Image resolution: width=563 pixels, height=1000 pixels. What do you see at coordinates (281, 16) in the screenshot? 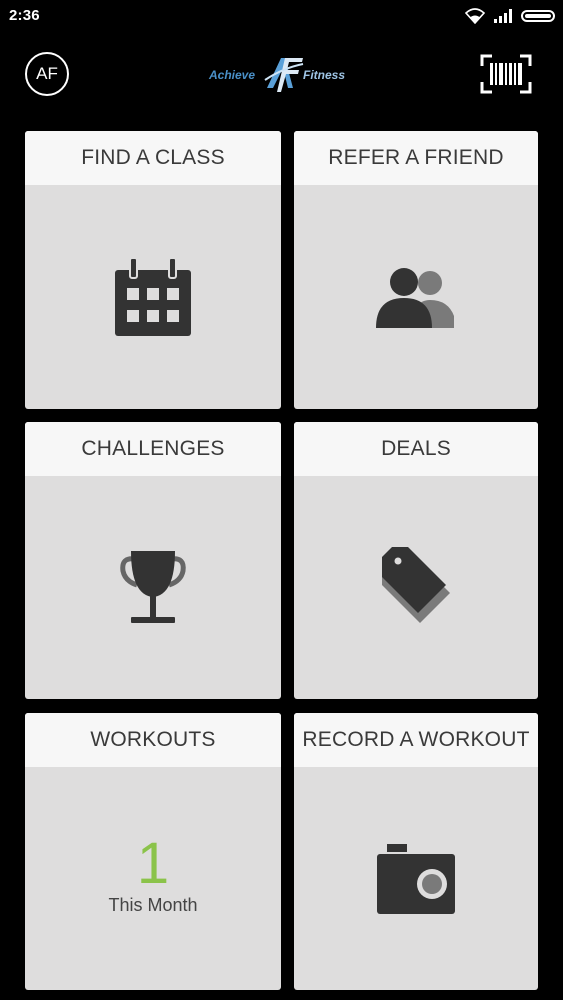
I see `status-bar: 2:36` at bounding box center [281, 16].